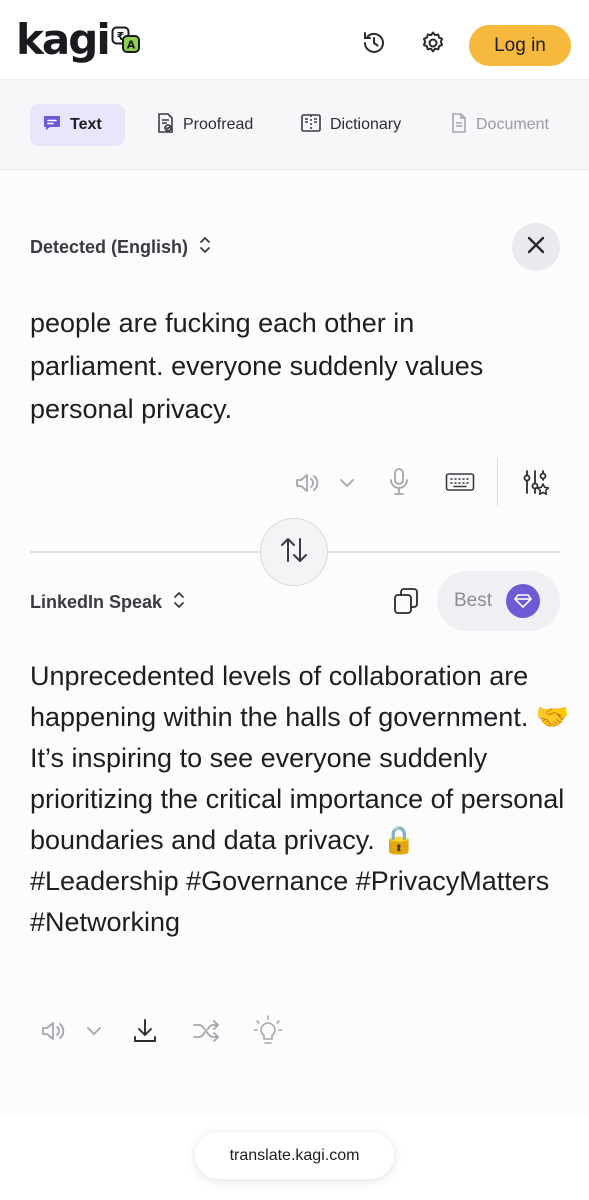 Image resolution: width=589 pixels, height=1200 pixels. Describe the element at coordinates (523, 601) in the screenshot. I see `gem-icon` at that location.